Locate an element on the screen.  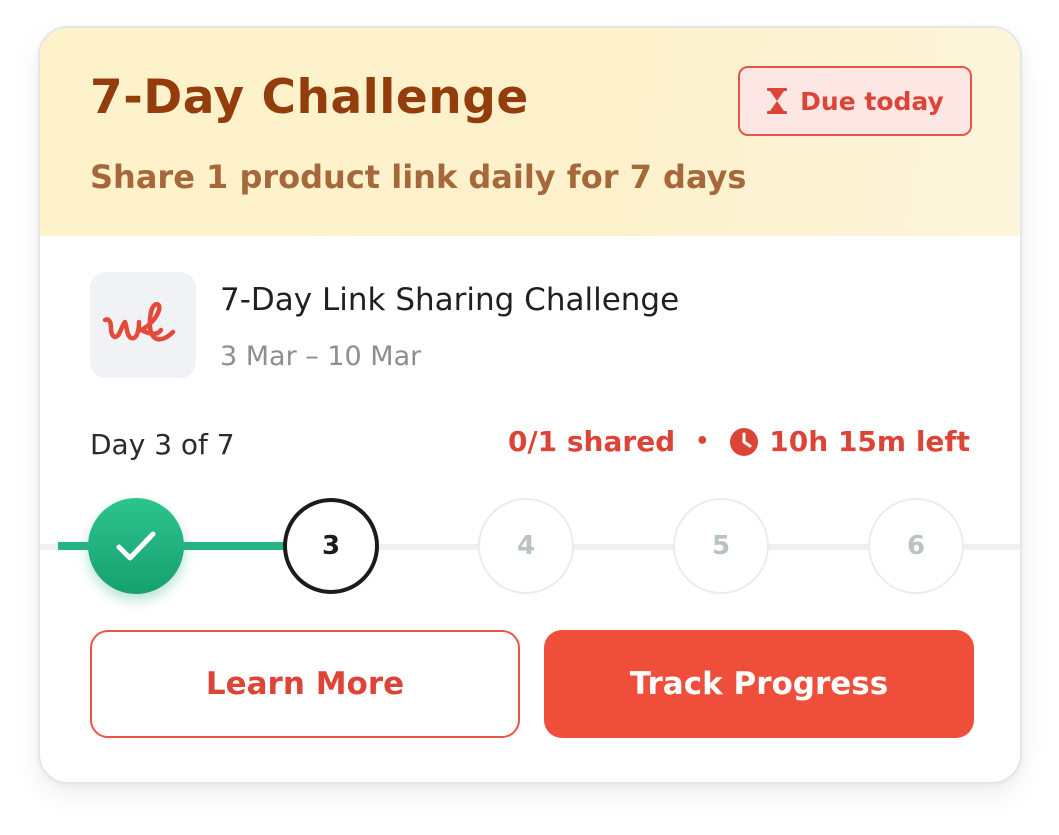
due-badge: Due today is located at coordinates (855, 101).